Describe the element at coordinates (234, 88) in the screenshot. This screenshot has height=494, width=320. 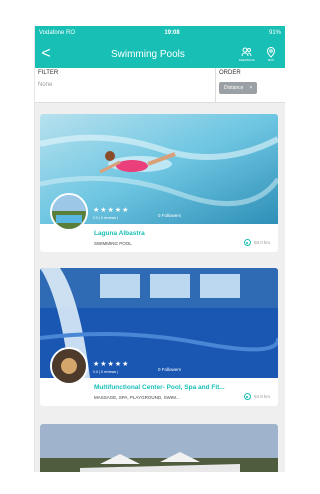
I see `order-chip-label: Distance` at that location.